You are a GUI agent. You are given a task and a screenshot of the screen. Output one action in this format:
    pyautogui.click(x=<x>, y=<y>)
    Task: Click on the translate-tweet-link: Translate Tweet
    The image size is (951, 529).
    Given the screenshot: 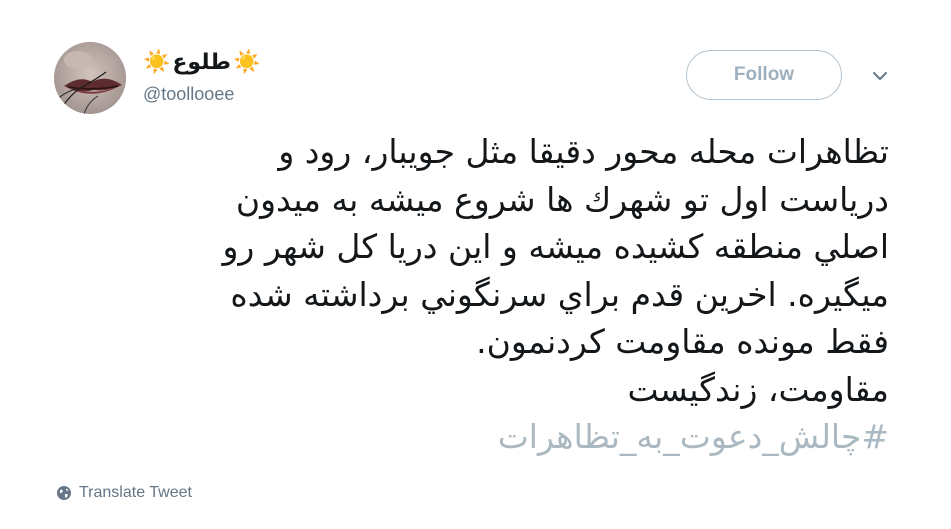 What is the action you would take?
    pyautogui.click(x=124, y=493)
    